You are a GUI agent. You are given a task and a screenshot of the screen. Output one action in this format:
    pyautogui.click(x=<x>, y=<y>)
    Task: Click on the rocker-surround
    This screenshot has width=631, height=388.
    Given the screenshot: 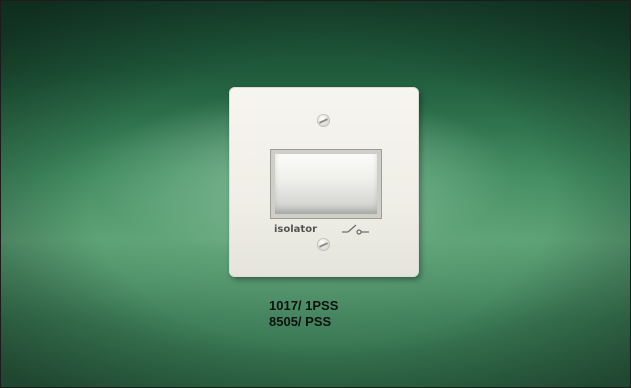 What is the action you would take?
    pyautogui.click(x=326, y=184)
    